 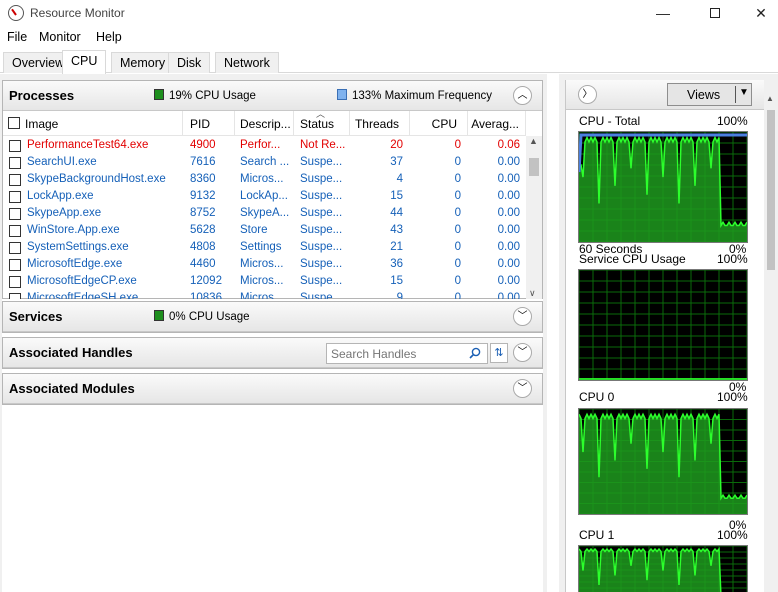 I want to click on services-header: Services 0% CPU Usage ﹀, so click(x=272, y=317).